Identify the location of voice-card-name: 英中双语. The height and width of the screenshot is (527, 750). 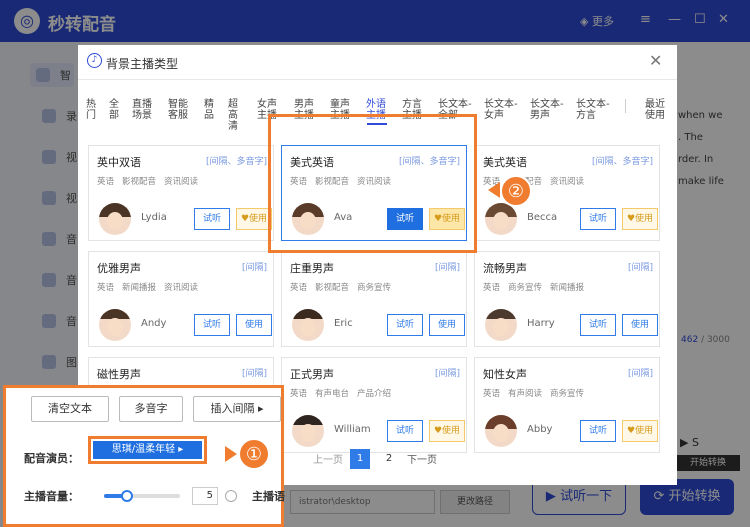
(119, 162).